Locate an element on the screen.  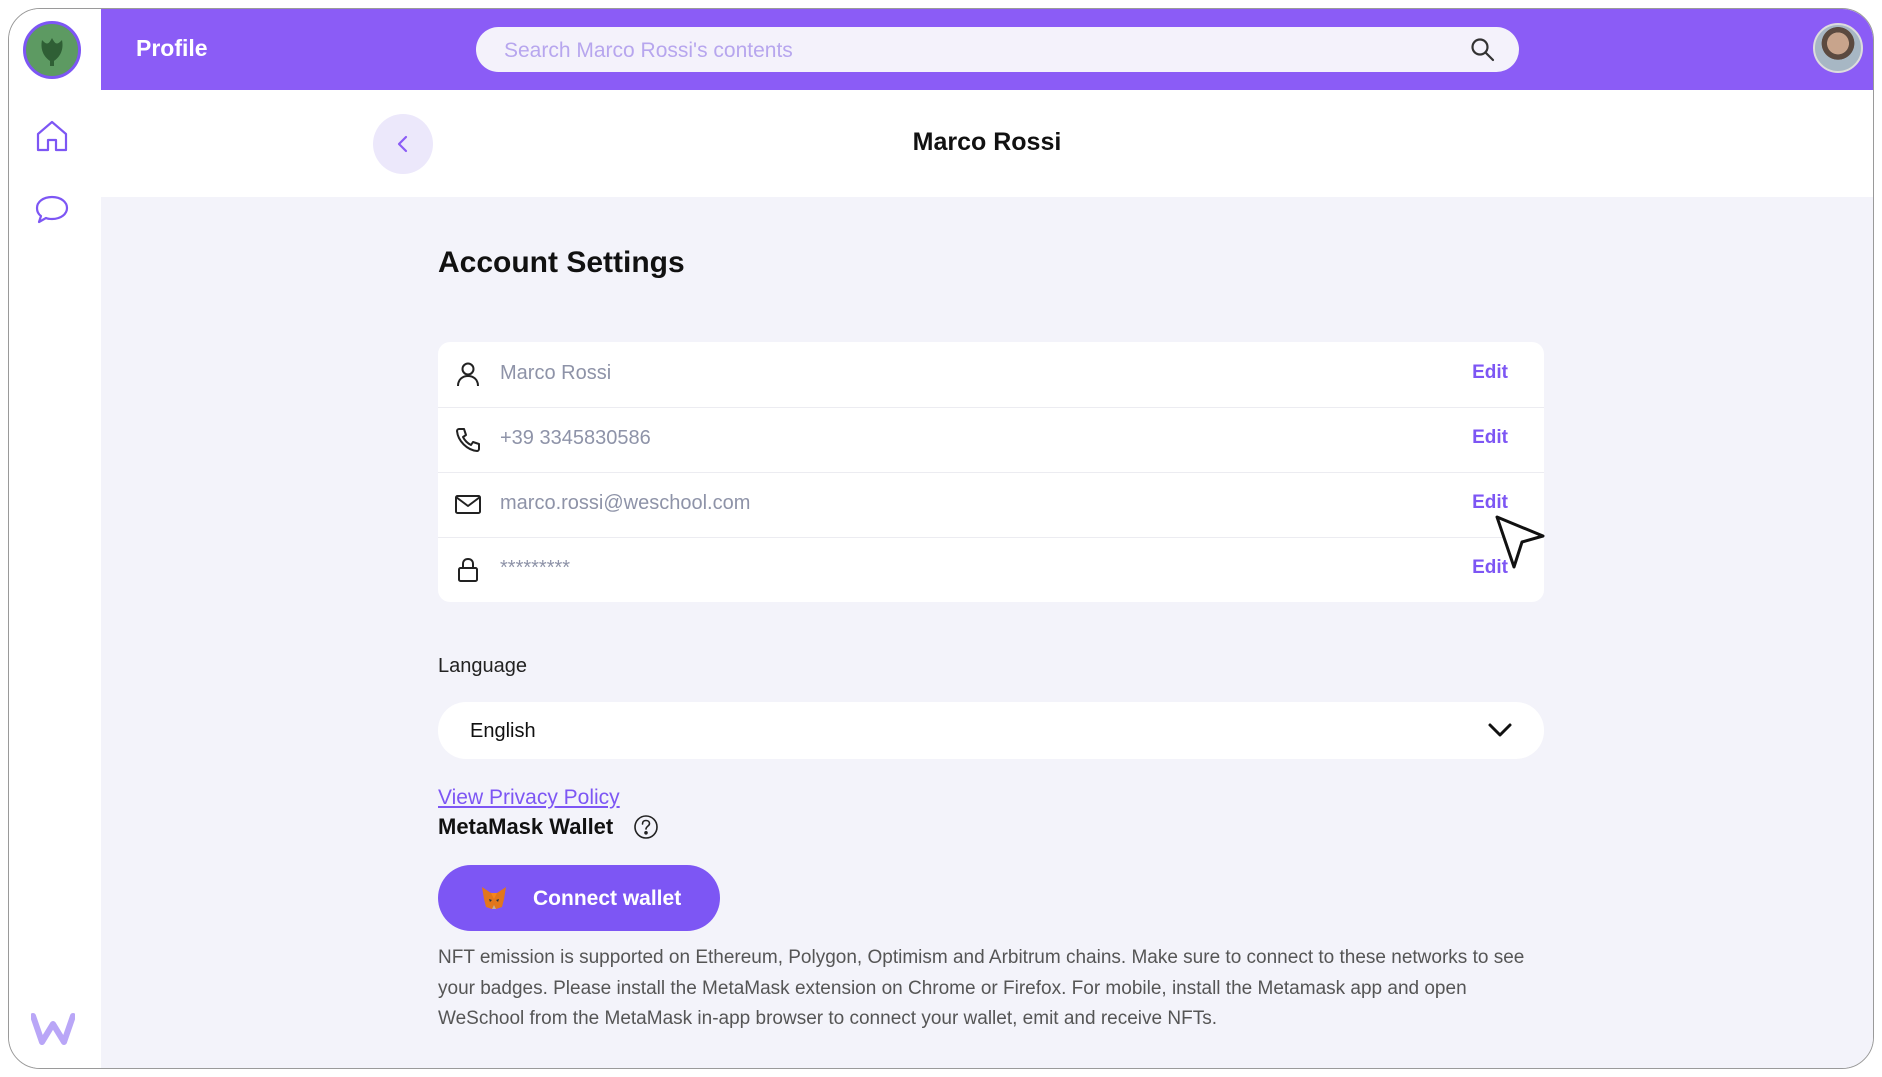
page-title: Marco Rossi is located at coordinates (987, 142).